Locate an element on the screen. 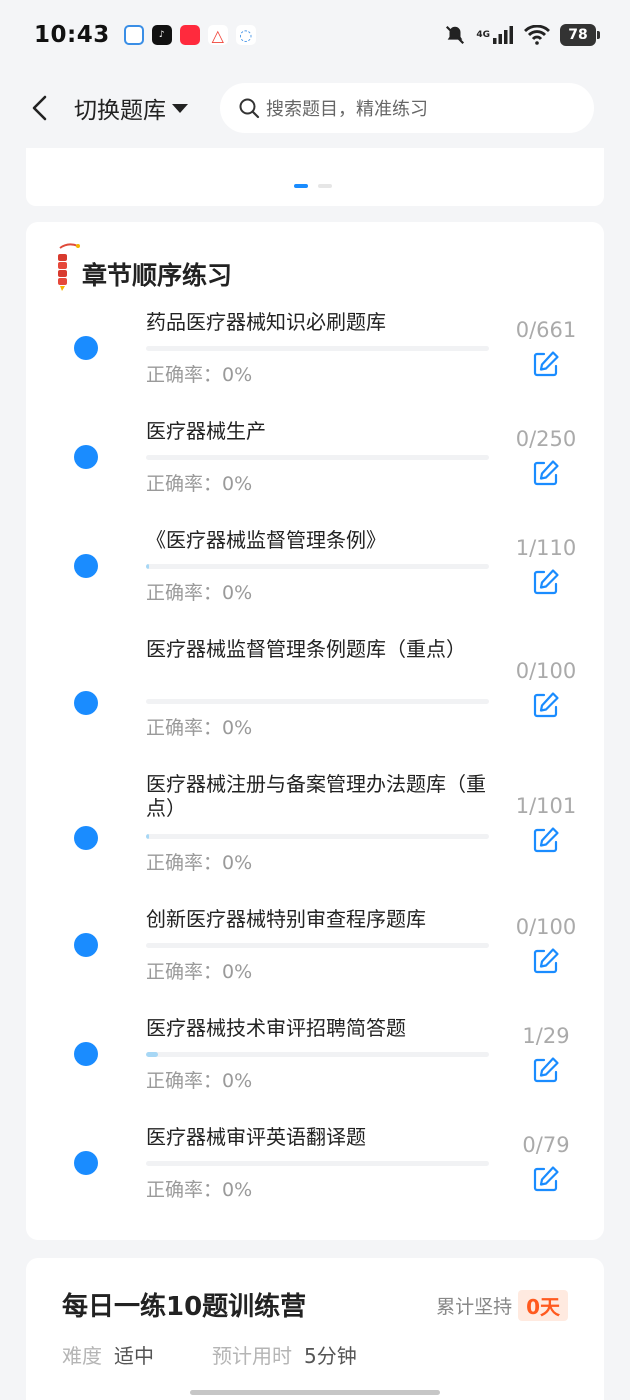 The width and height of the screenshot is (630, 1400). chapter-item: 医疗器械生产 正确率：0% 0/250 is located at coordinates (315, 468).